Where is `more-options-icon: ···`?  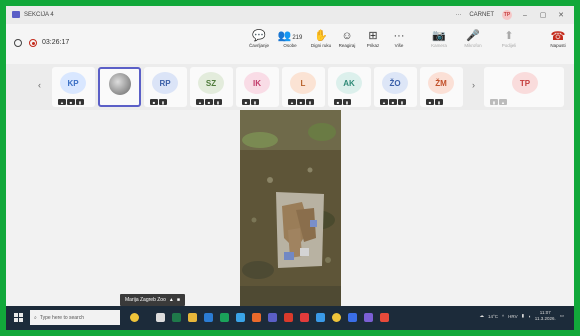 more-options-icon: ··· is located at coordinates (458, 15).